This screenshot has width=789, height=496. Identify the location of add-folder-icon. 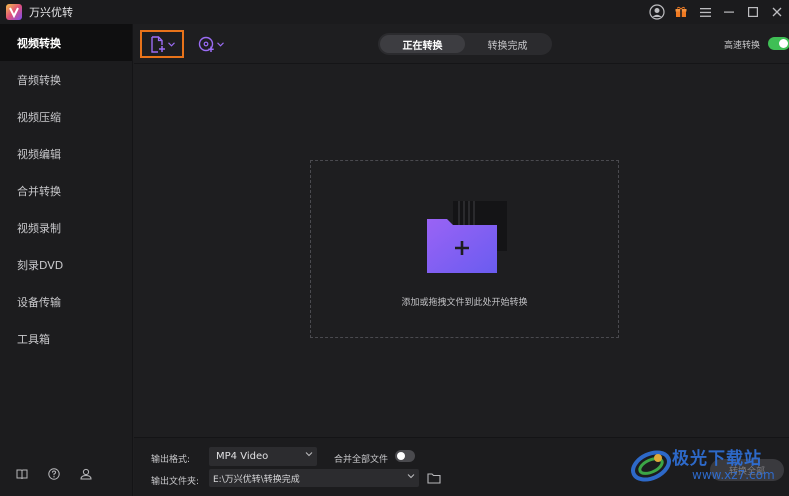
(467, 237).